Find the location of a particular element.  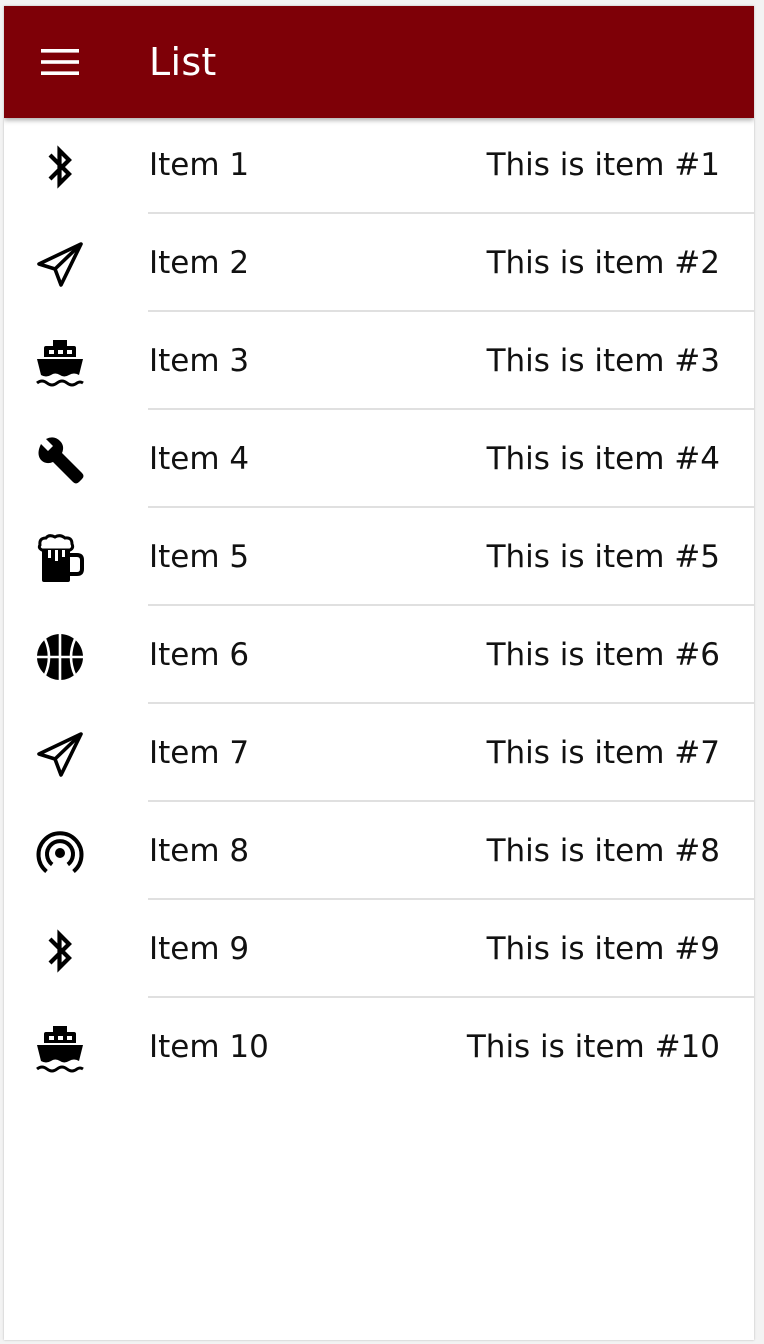

item-detail: This is item #10 is located at coordinates (593, 1047).